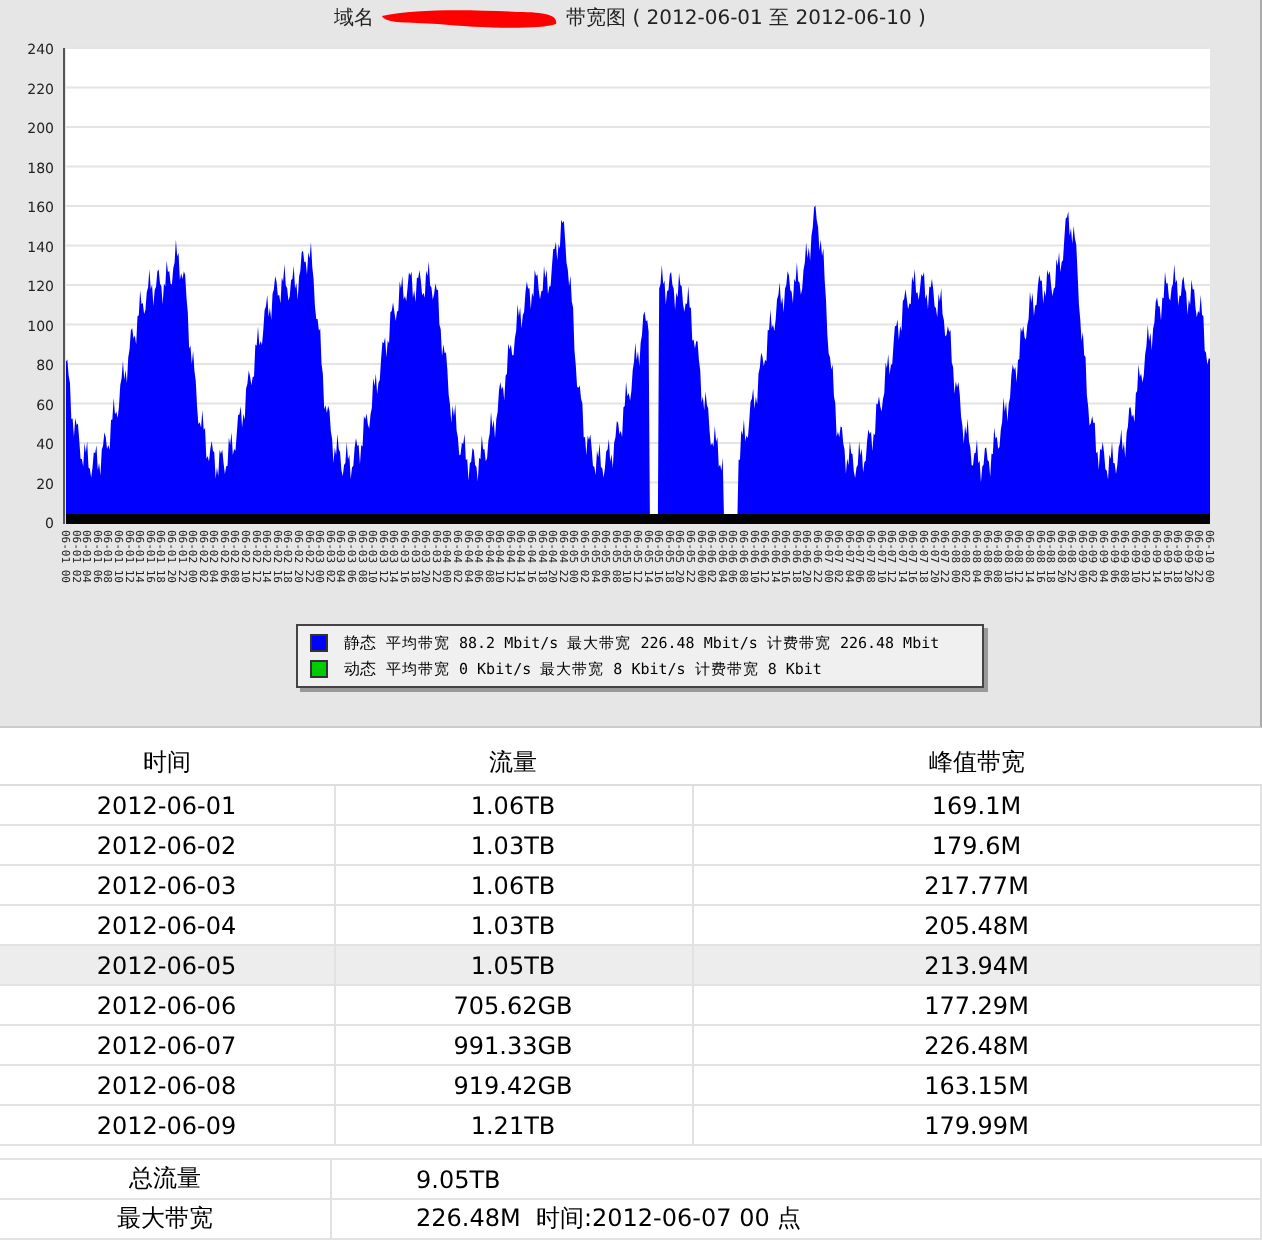  Describe the element at coordinates (976, 762) in the screenshot. I see `column-header: 峰值带宽` at that location.